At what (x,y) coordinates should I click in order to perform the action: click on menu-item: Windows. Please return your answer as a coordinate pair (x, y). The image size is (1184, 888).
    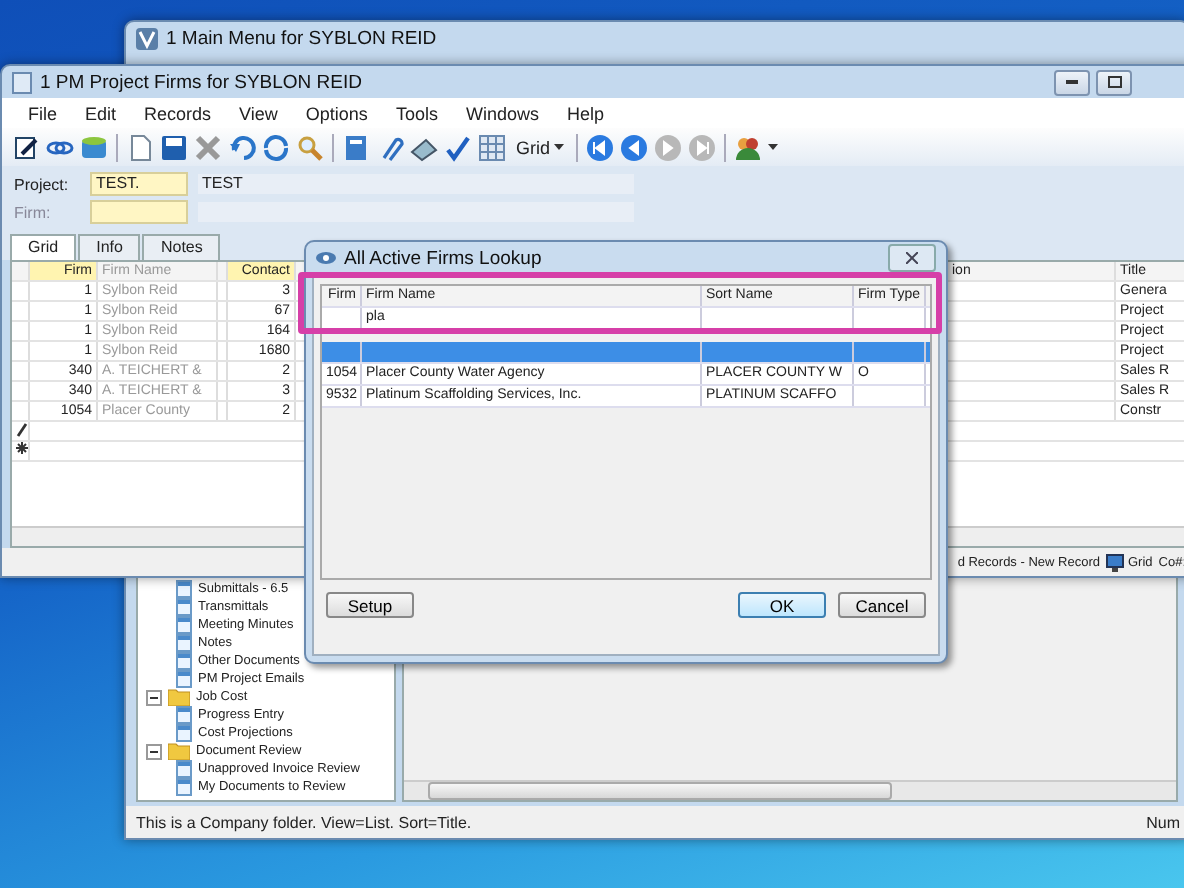
    Looking at the image, I should click on (502, 113).